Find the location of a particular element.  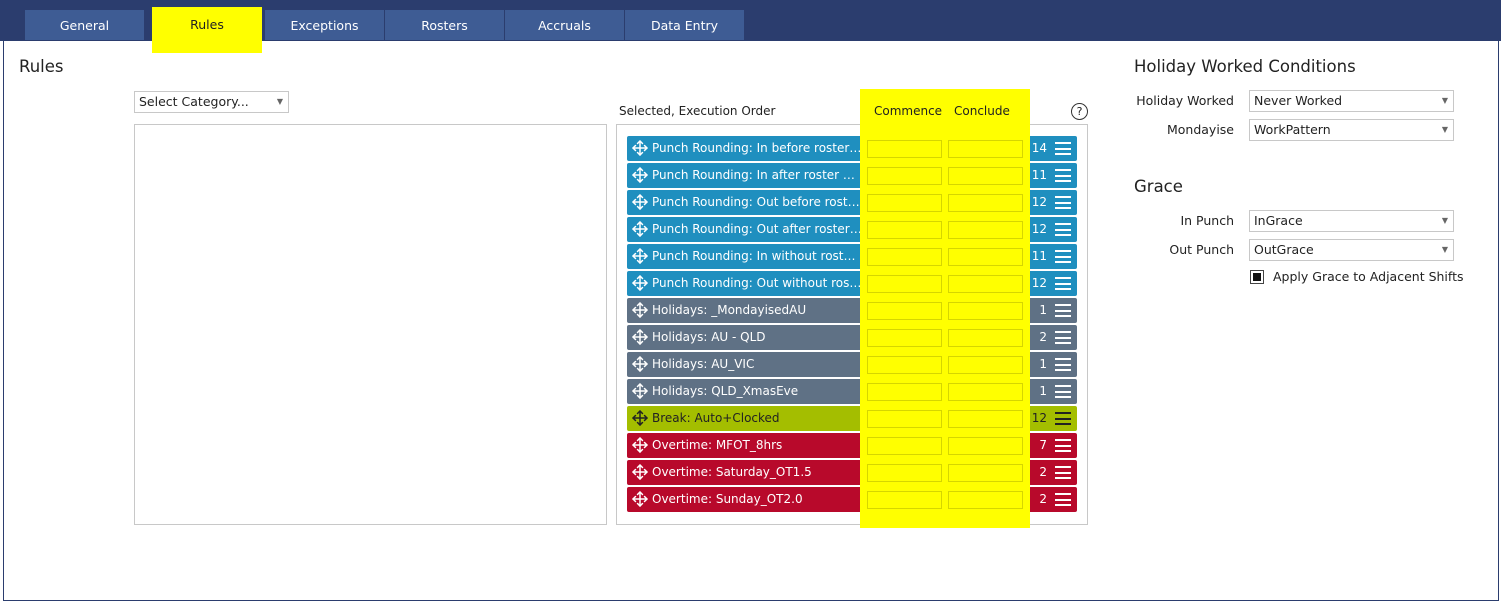

in-punch-select: InGrace ▼ is located at coordinates (1351, 221).